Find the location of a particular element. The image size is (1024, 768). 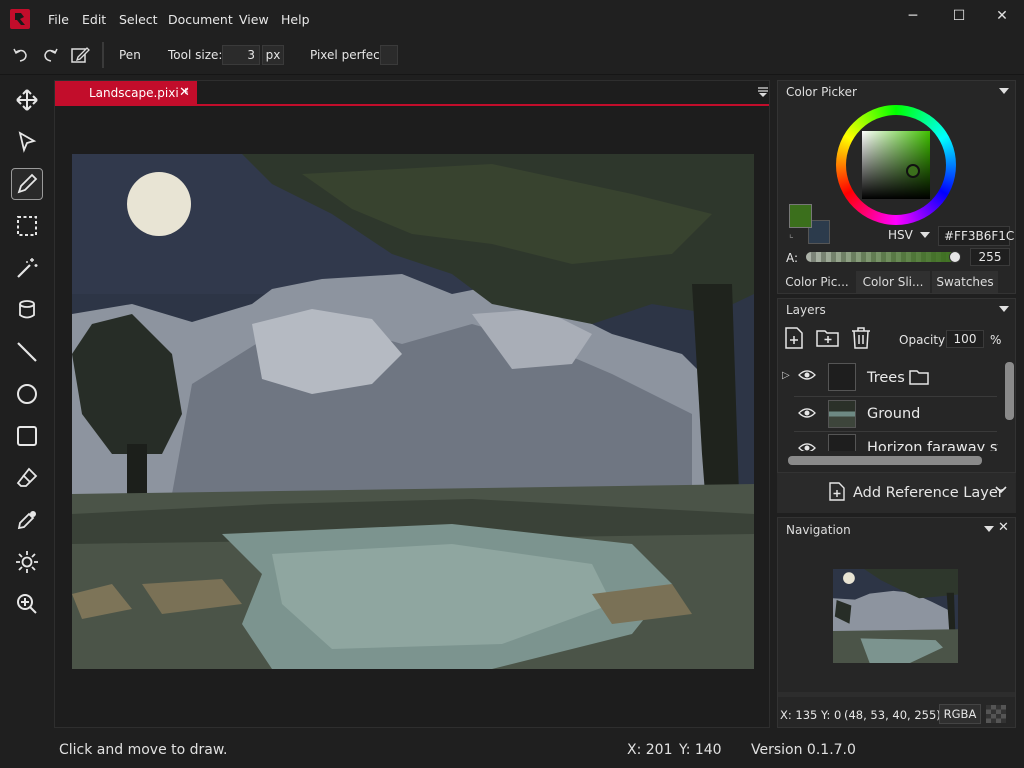

menu-file: File is located at coordinates (58, 19).